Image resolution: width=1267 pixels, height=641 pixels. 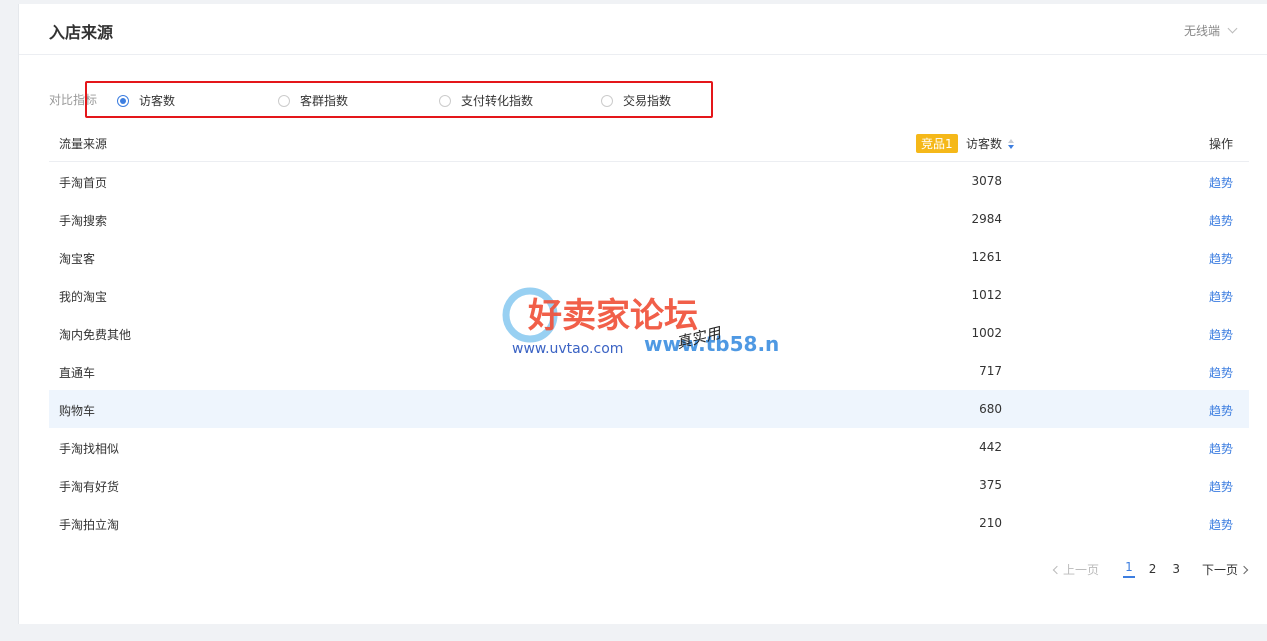 What do you see at coordinates (4, 320) in the screenshot?
I see `page-left-edge` at bounding box center [4, 320].